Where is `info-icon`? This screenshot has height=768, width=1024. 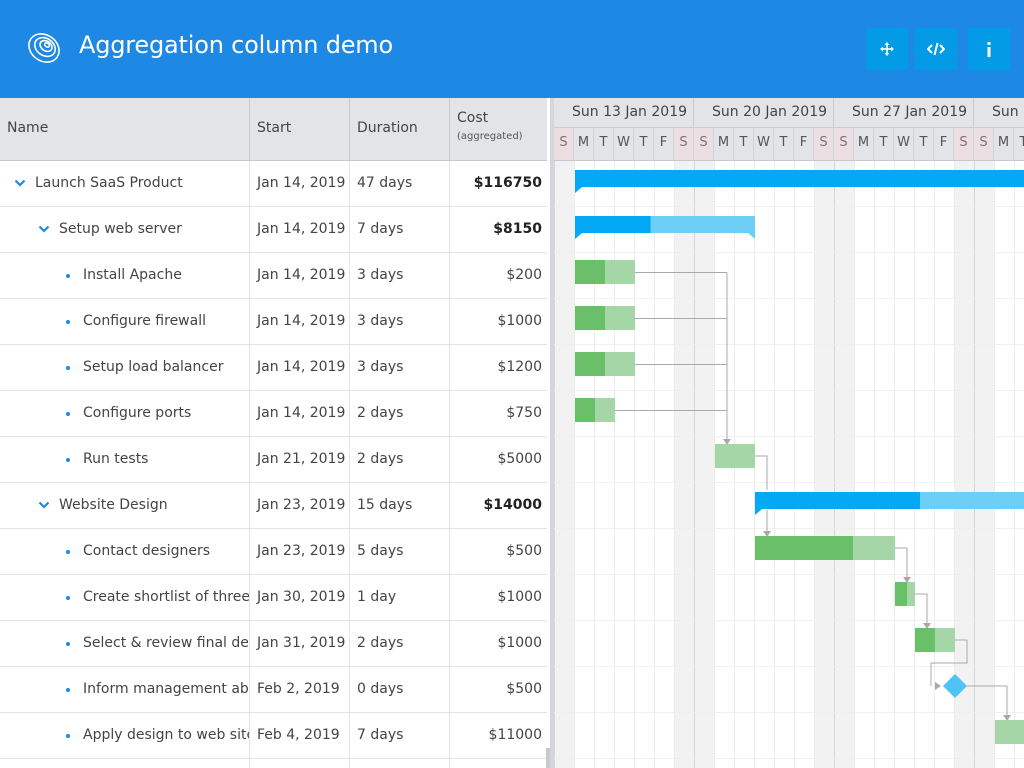
info-icon is located at coordinates (989, 49).